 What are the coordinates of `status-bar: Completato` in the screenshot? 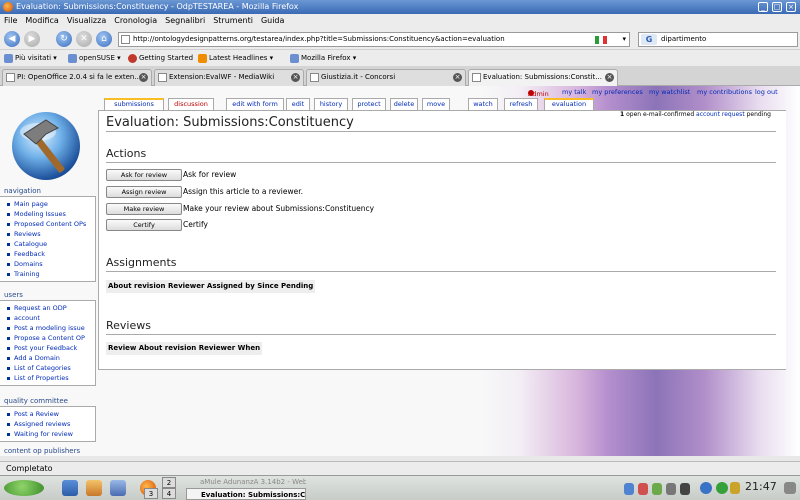 It's located at (400, 468).